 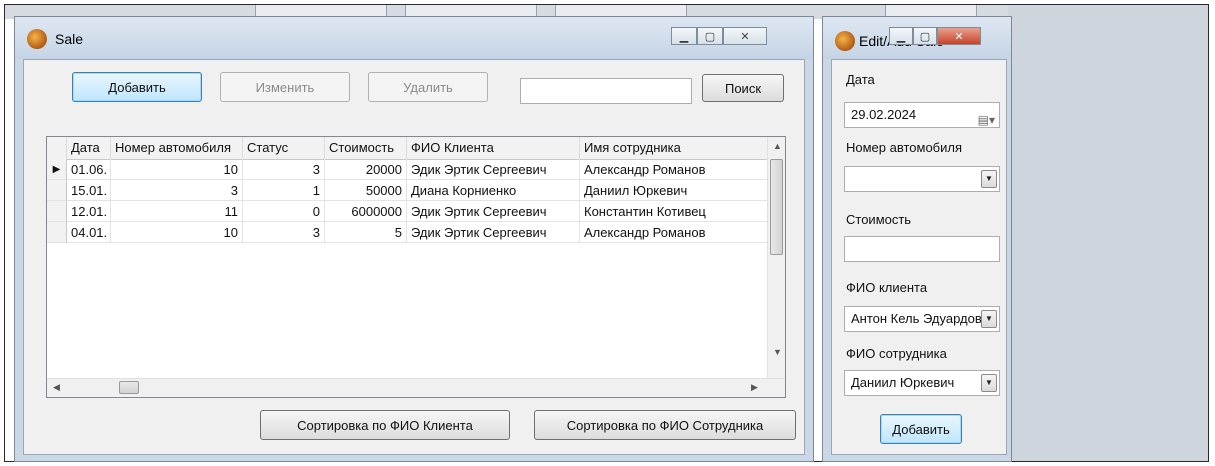 I want to click on cell-cost: 5, so click(x=366, y=232).